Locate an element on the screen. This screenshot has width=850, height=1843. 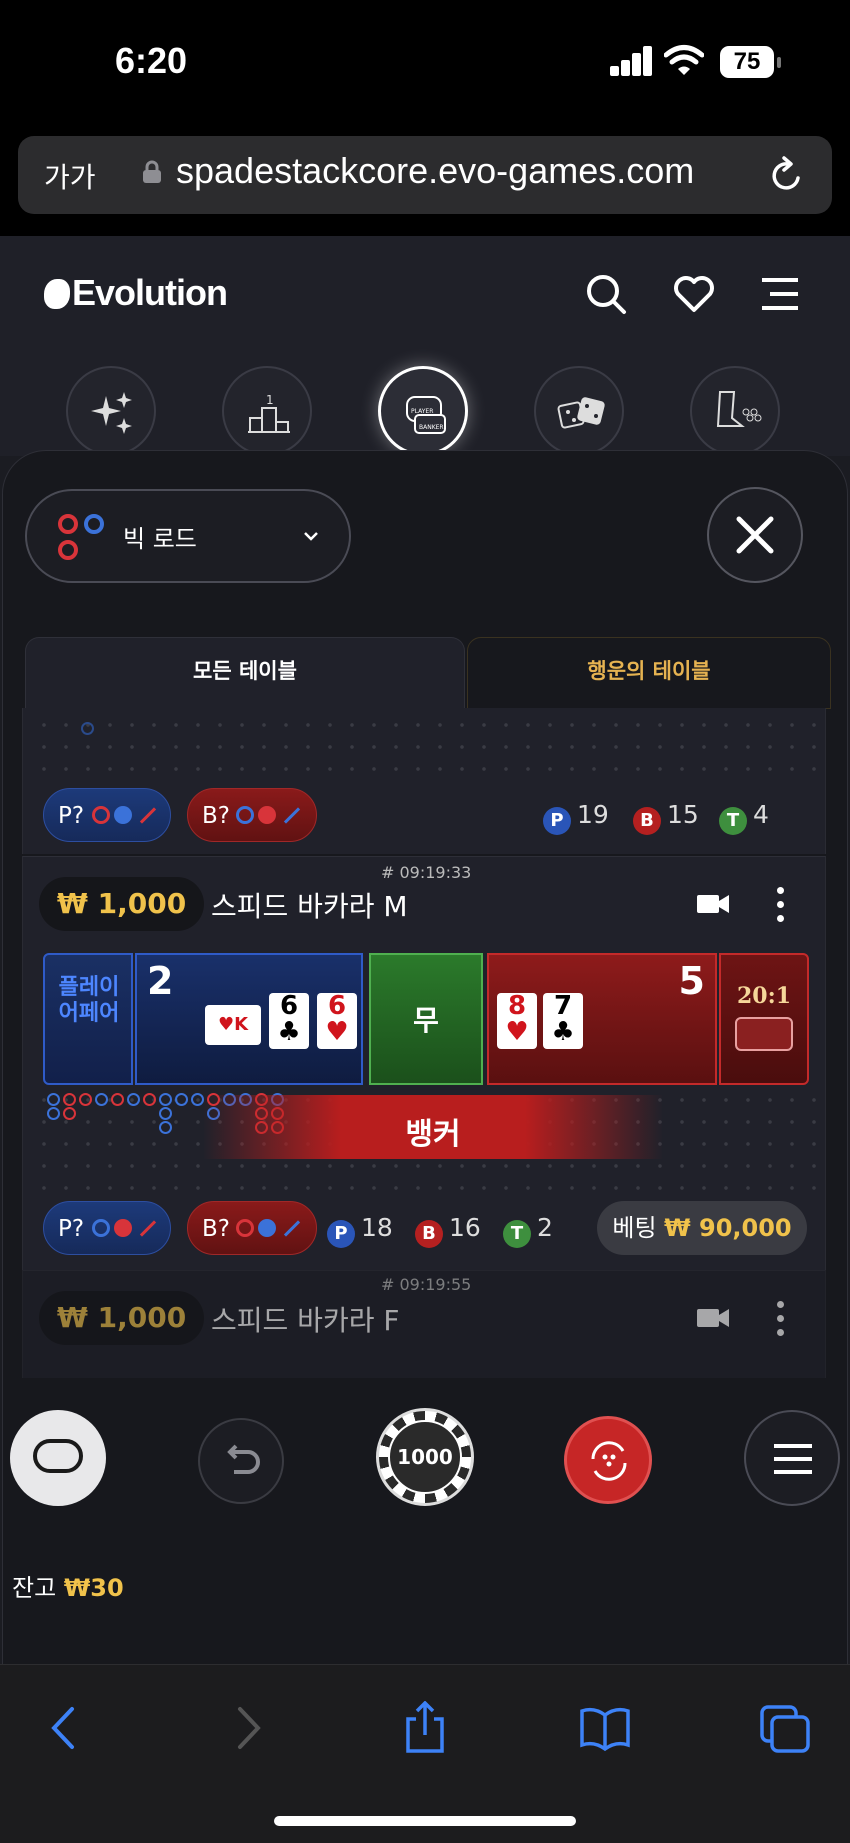
table-name: 스피드 바카라 F is located at coordinates (305, 1320).